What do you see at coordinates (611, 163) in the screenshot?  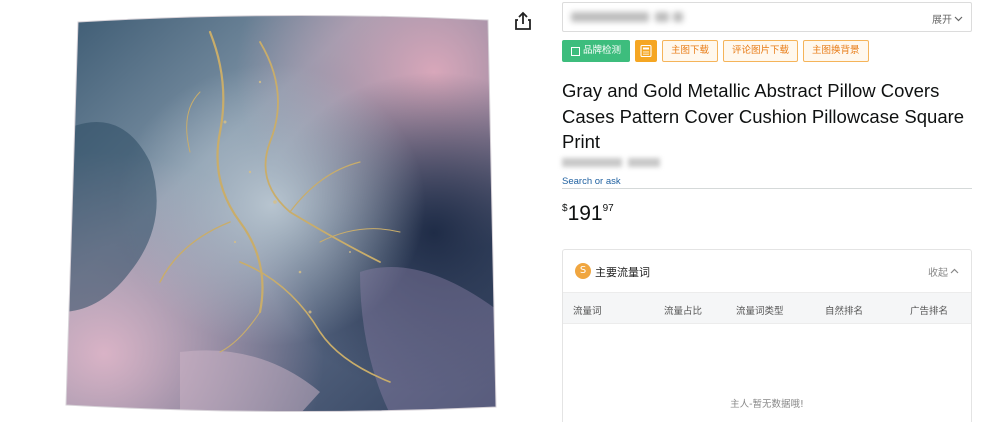 I see `store-link-redacted` at bounding box center [611, 163].